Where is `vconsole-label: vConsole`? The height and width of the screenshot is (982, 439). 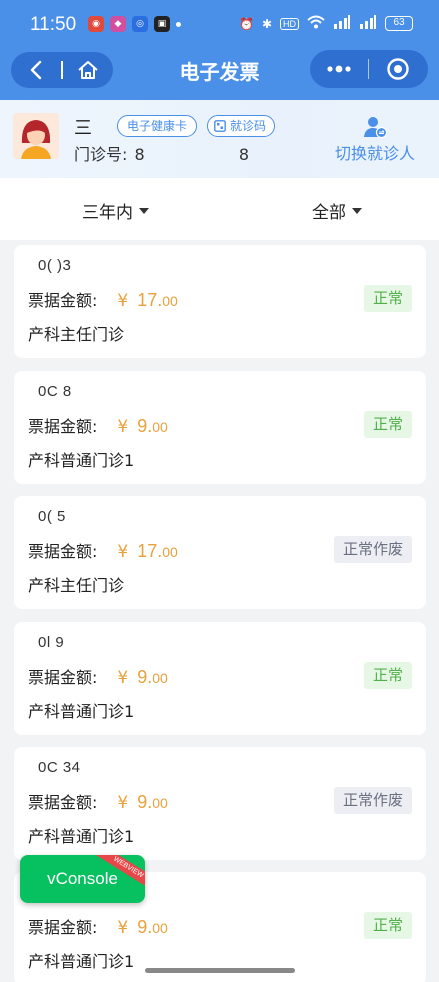 vconsole-label: vConsole is located at coordinates (82, 878).